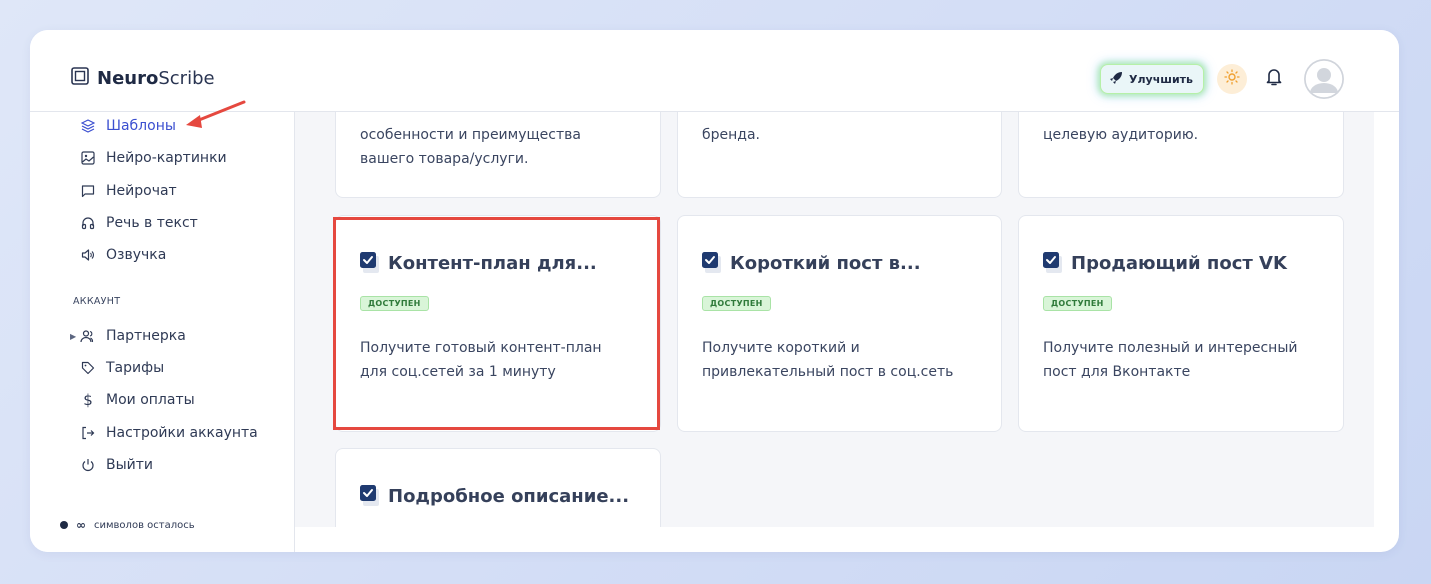 The width and height of the screenshot is (1431, 584). What do you see at coordinates (88, 223) in the screenshot?
I see `headphones-icon` at bounding box center [88, 223].